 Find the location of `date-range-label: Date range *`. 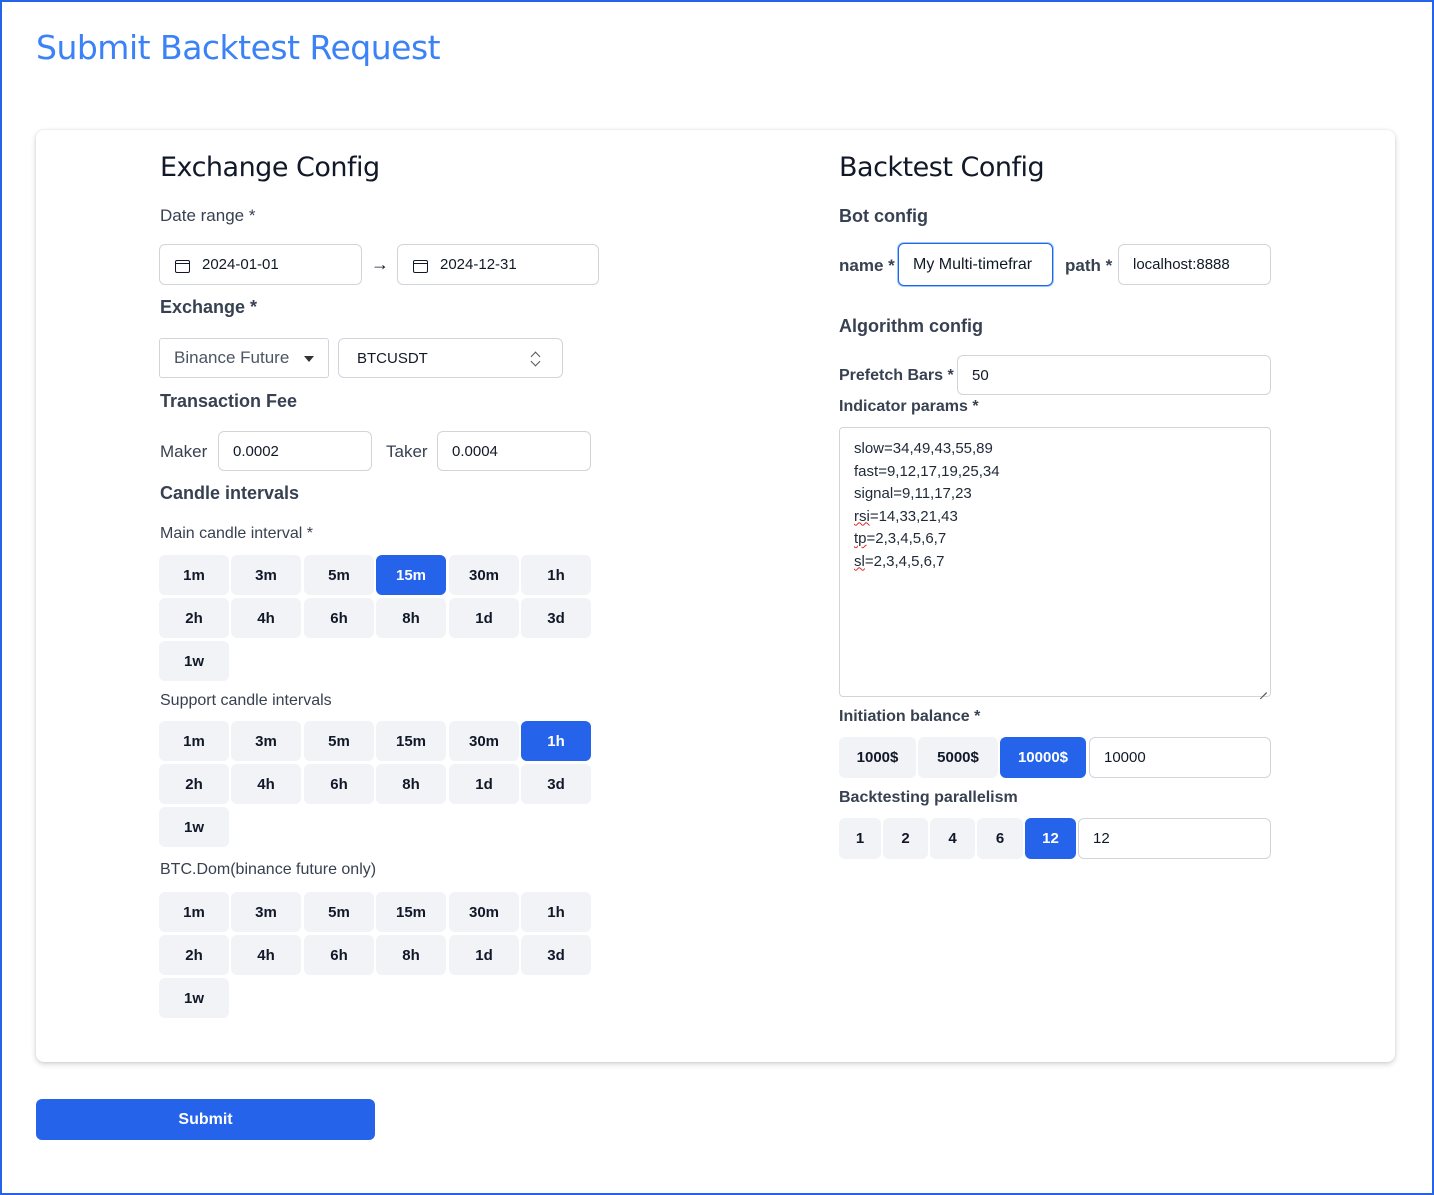

date-range-label: Date range * is located at coordinates (208, 215).